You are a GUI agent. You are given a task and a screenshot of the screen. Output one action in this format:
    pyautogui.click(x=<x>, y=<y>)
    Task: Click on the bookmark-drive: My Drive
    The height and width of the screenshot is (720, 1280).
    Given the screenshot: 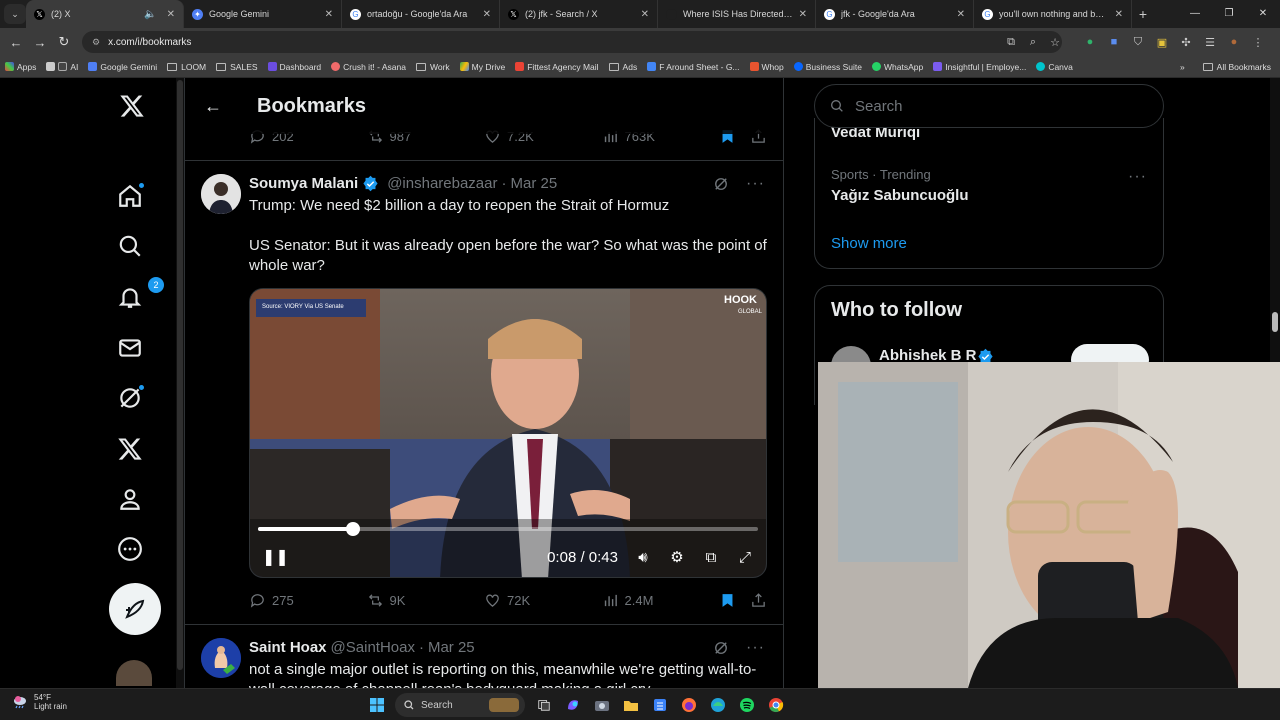 What is the action you would take?
    pyautogui.click(x=483, y=67)
    